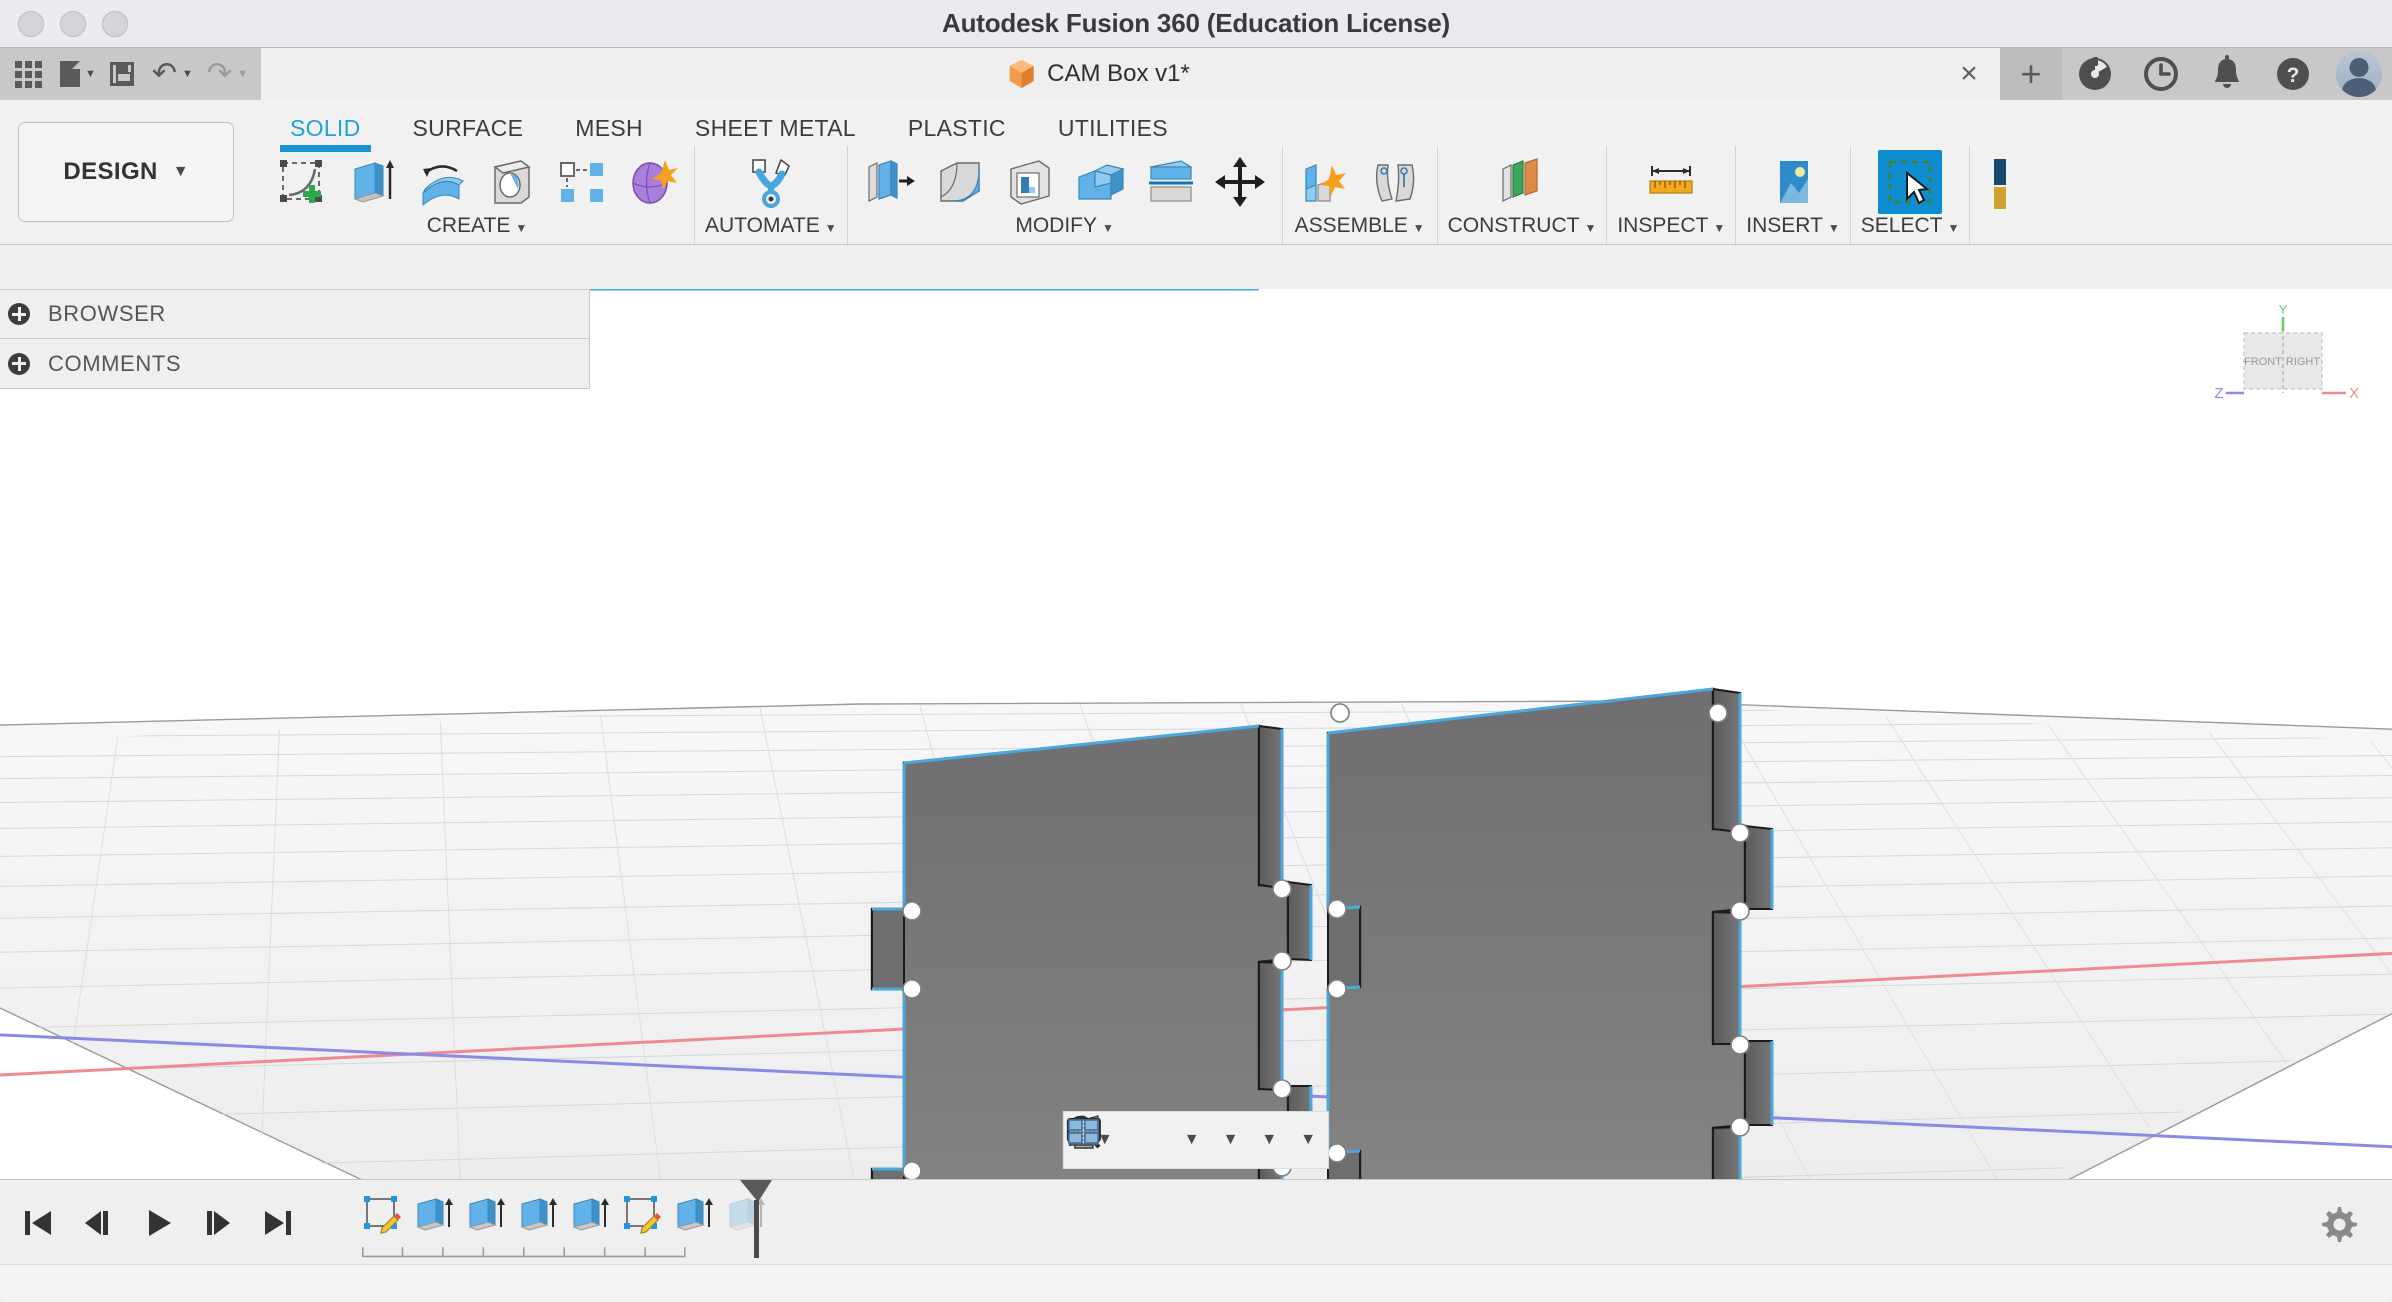 The image size is (2392, 1302). What do you see at coordinates (1099, 74) in the screenshot?
I see `document-tab: CAM Box v1*` at bounding box center [1099, 74].